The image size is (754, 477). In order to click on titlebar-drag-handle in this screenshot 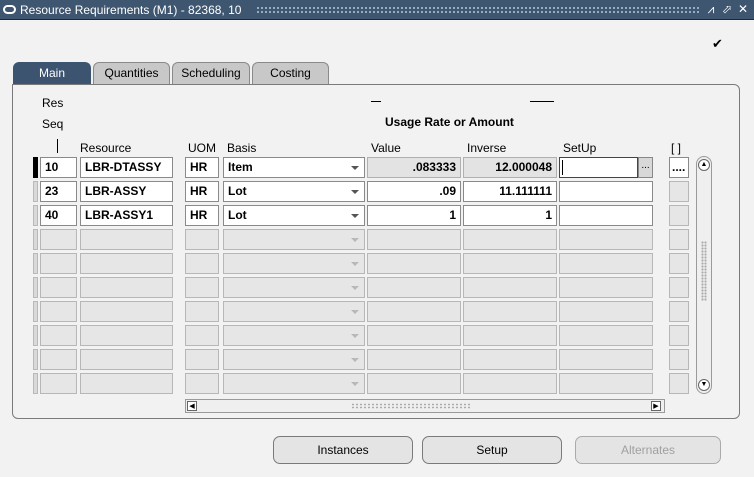, I will do `click(478, 10)`.